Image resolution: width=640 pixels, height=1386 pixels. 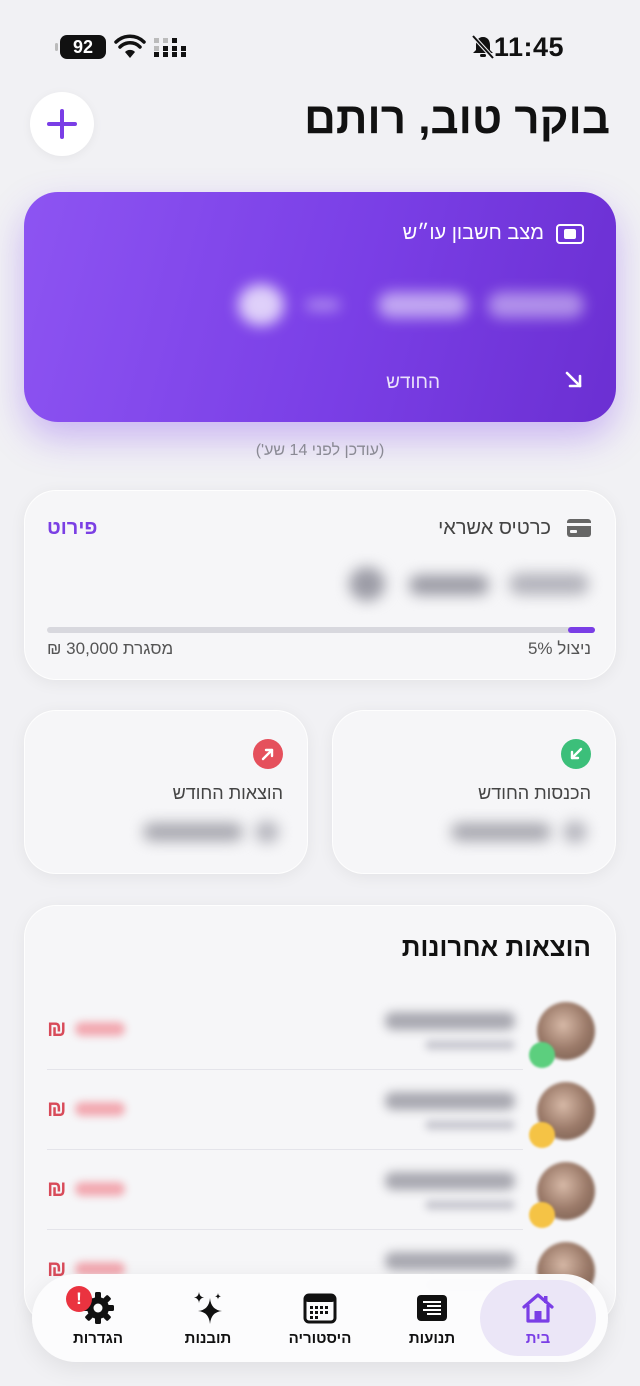 What do you see at coordinates (457, 118) in the screenshot?
I see `page-title: בוקר טוב, רותם` at bounding box center [457, 118].